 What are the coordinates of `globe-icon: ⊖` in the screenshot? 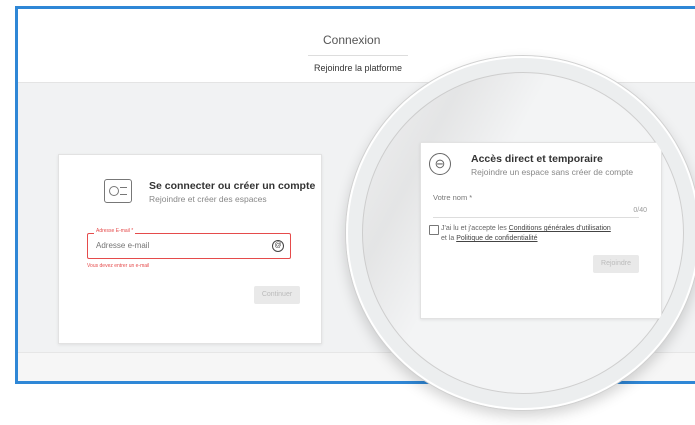 It's located at (440, 164).